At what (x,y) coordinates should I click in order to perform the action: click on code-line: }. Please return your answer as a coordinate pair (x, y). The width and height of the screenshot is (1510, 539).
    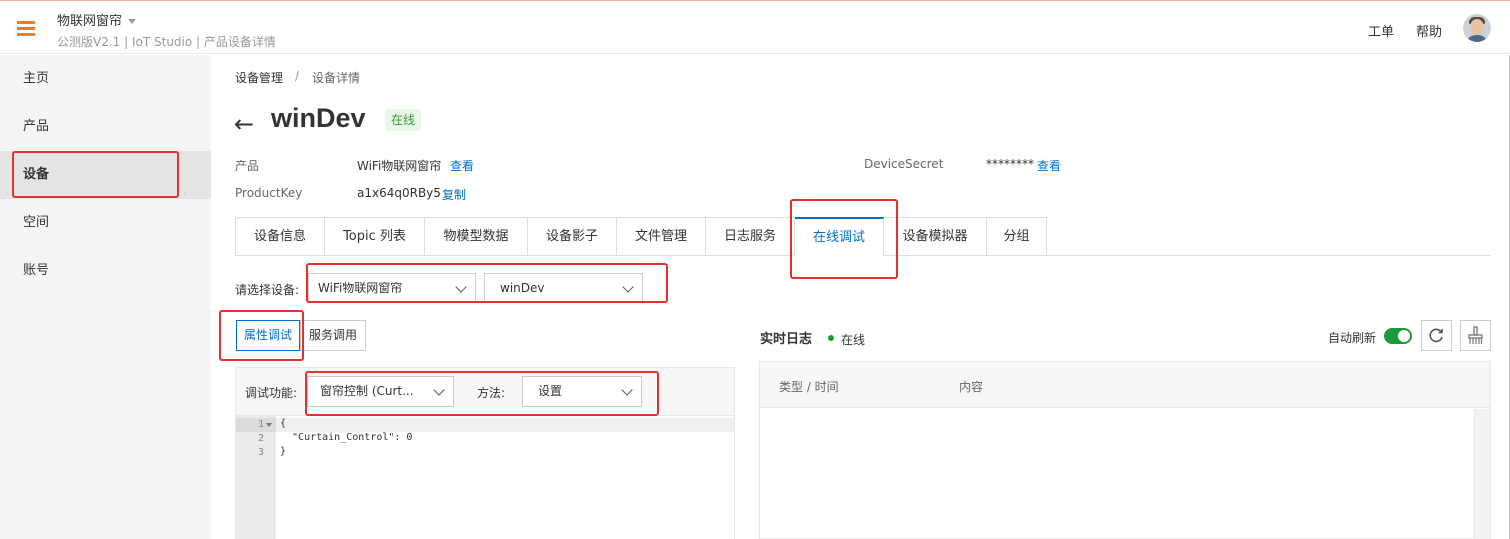
    Looking at the image, I should click on (283, 451).